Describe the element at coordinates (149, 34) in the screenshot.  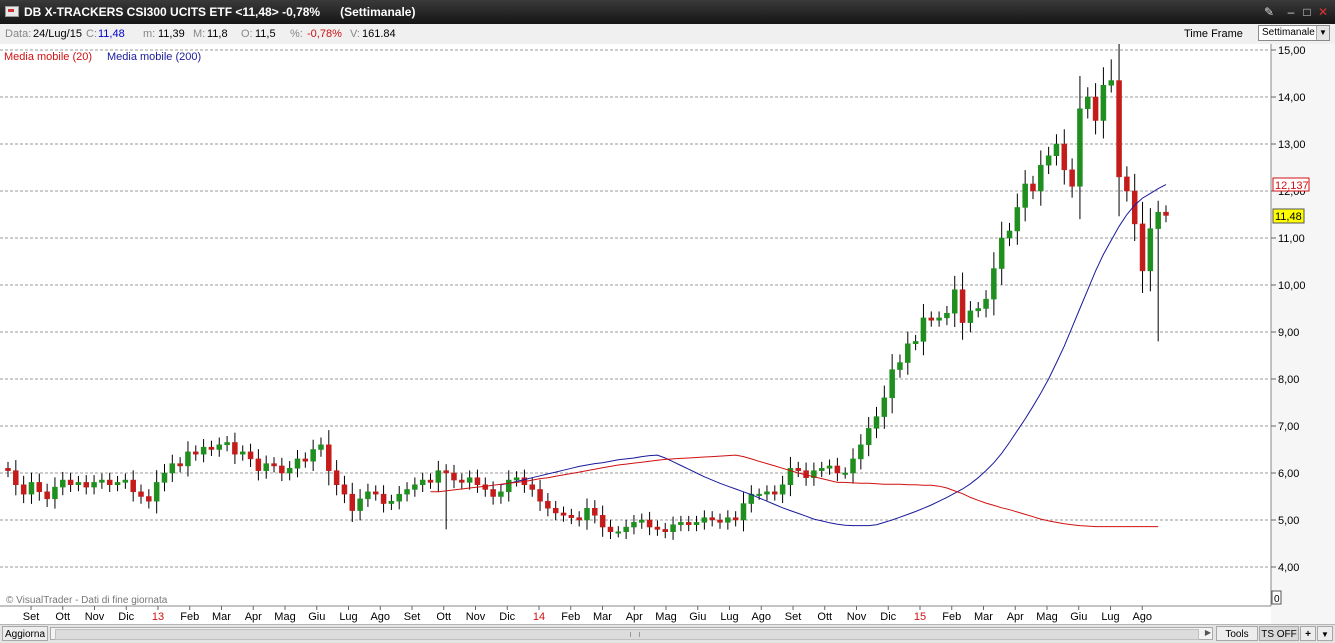
I see `min-label: m:` at that location.